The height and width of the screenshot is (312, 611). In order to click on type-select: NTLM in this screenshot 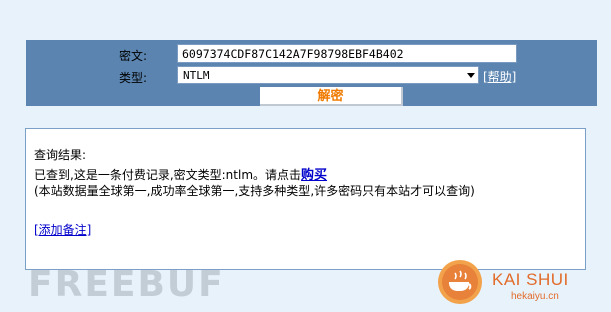, I will do `click(328, 75)`.